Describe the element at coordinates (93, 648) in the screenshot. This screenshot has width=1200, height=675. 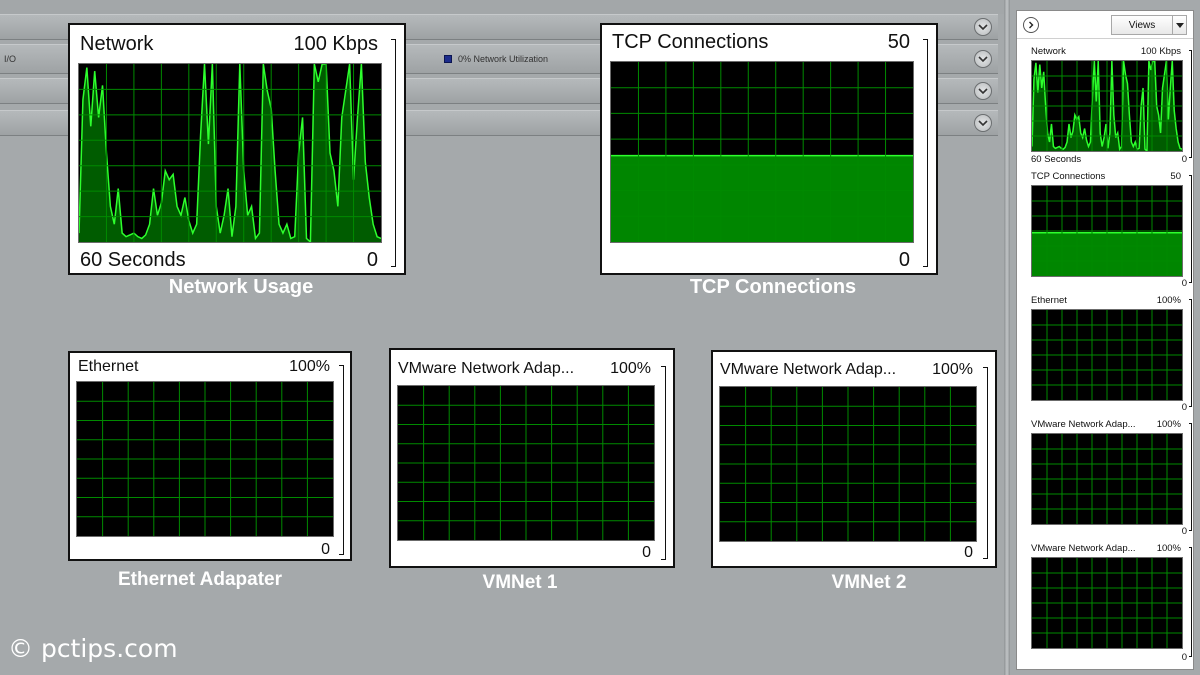
I see `watermark: © pctips.com` at that location.